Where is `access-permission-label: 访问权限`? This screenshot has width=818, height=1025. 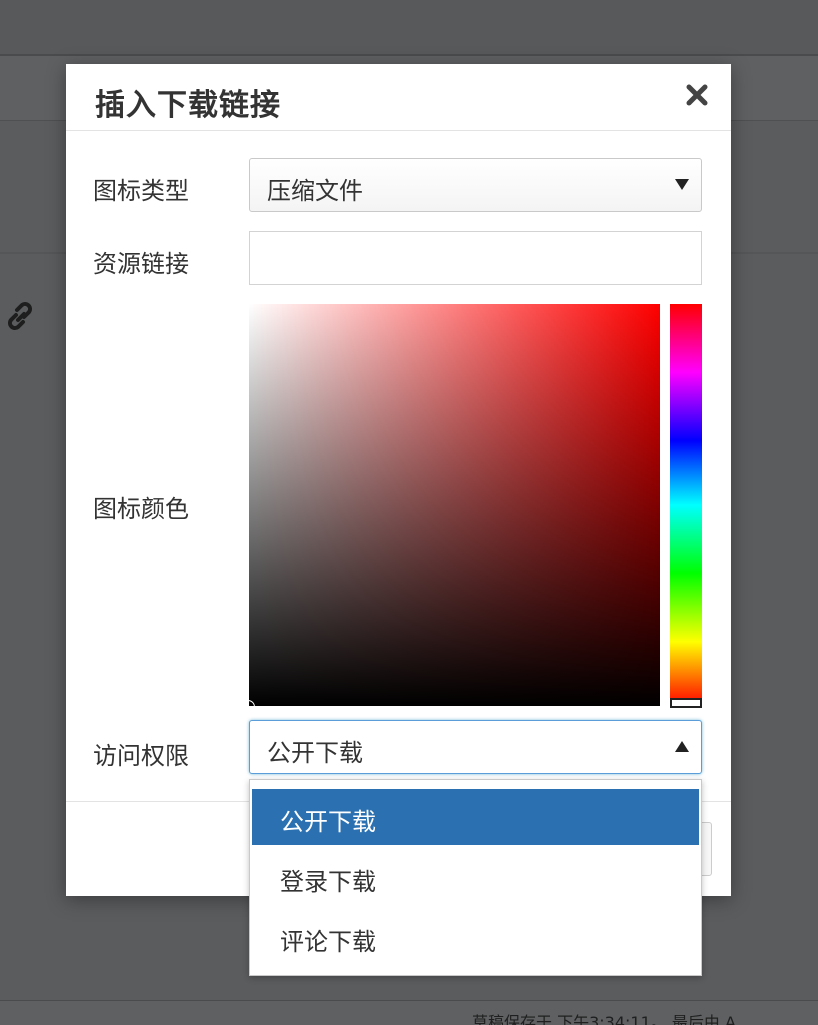
access-permission-label: 访问权限 is located at coordinates (141, 756).